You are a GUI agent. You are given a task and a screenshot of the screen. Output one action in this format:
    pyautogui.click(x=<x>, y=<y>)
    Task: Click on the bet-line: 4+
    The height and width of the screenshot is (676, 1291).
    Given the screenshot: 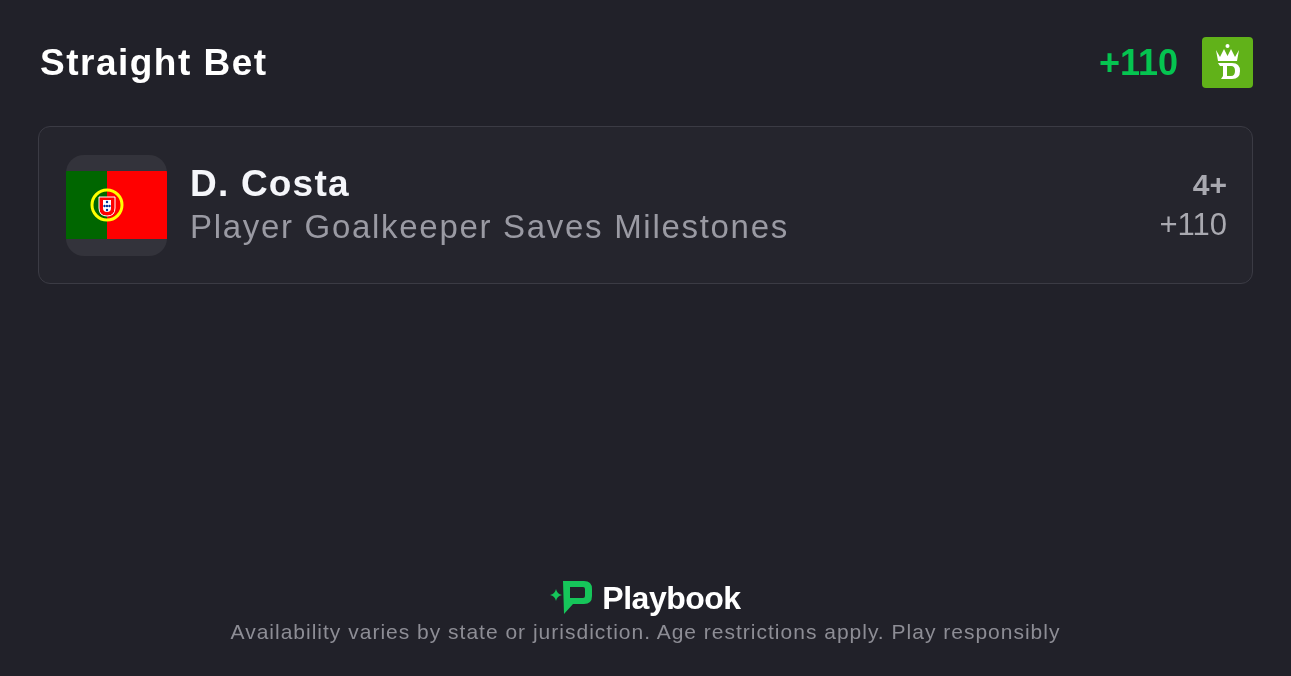 What is the action you would take?
    pyautogui.click(x=1209, y=185)
    